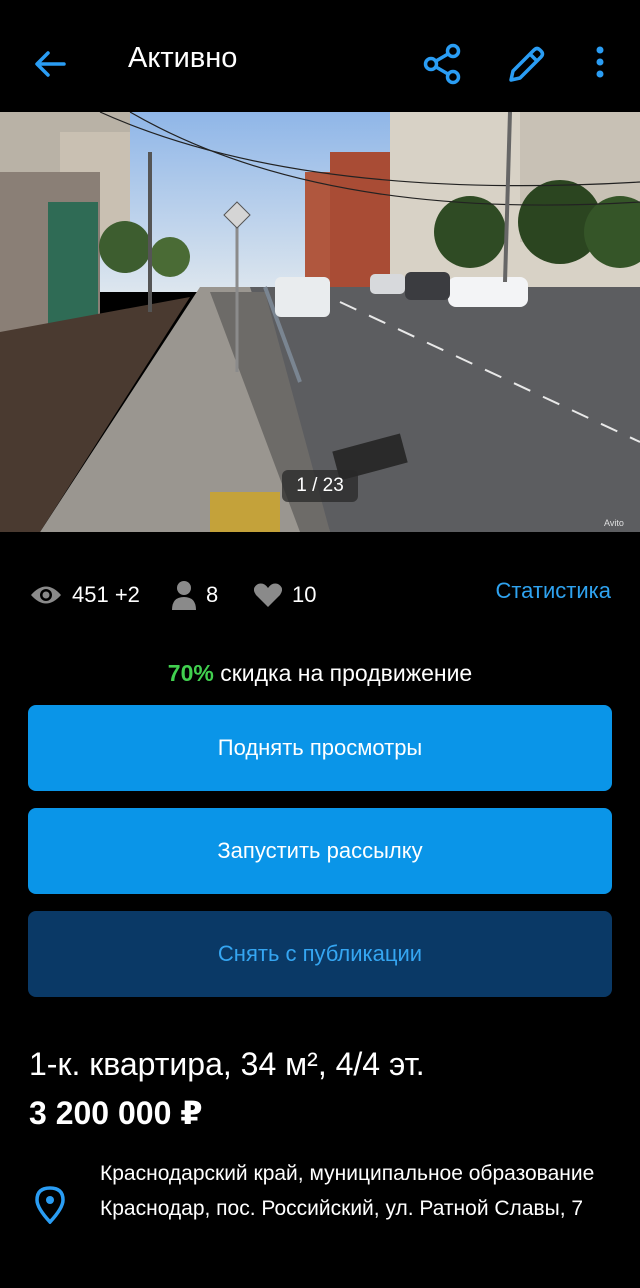 This screenshot has width=640, height=1288. I want to click on unpublish-button: Снять с публикации, so click(320, 954).